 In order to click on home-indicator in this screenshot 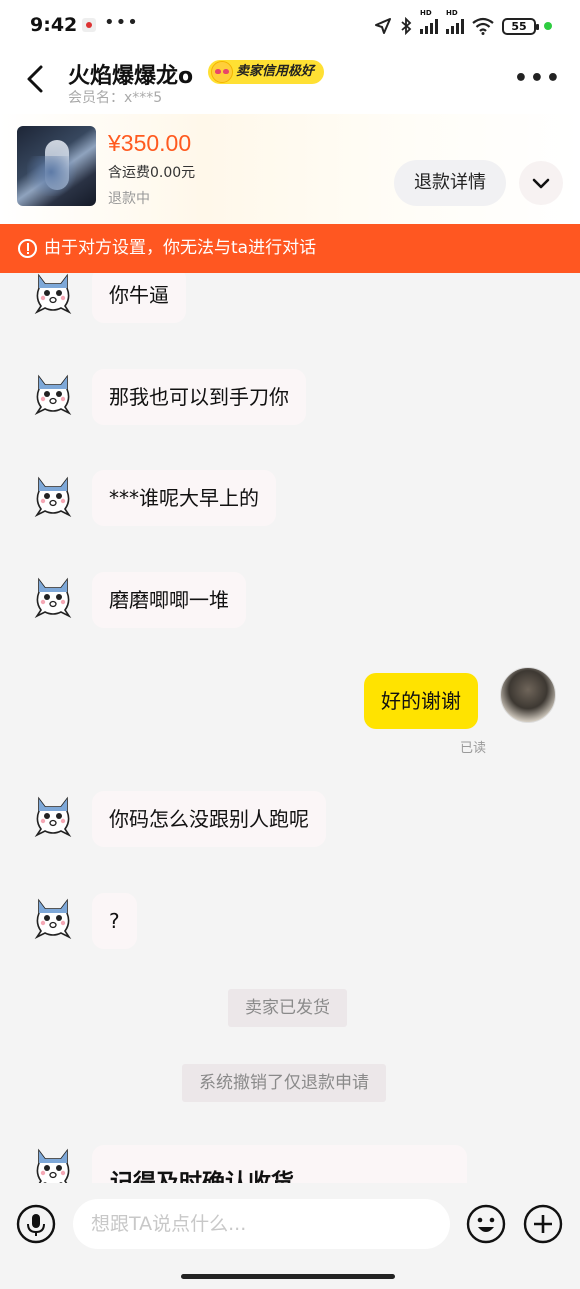, I will do `click(288, 1276)`.